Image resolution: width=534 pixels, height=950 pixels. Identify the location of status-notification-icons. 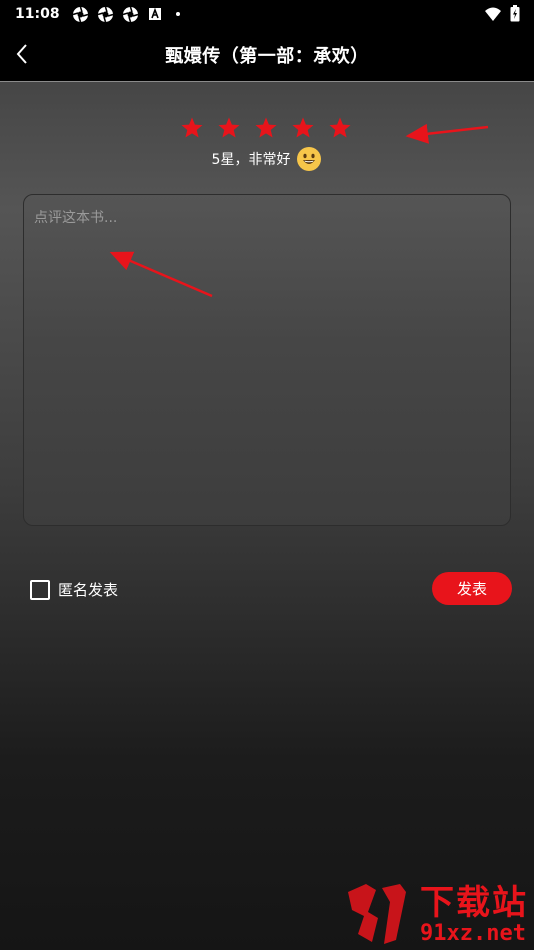
(126, 14).